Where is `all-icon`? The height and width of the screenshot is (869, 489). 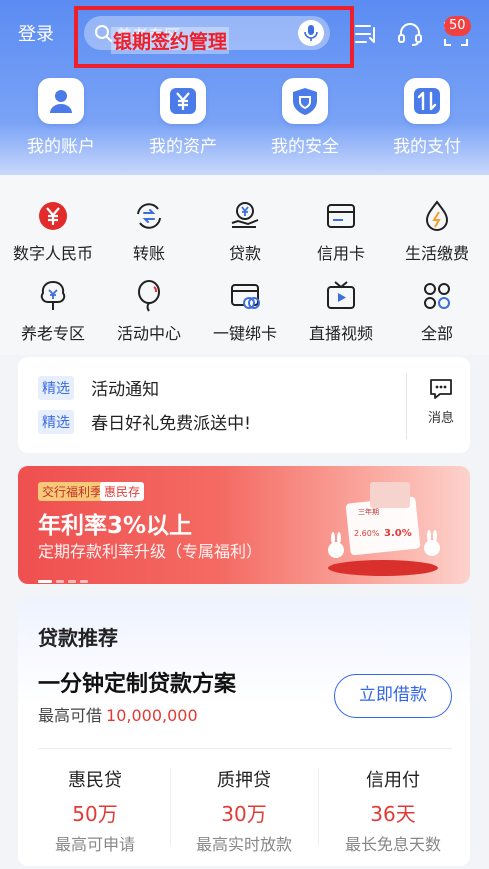
all-icon is located at coordinates (437, 296).